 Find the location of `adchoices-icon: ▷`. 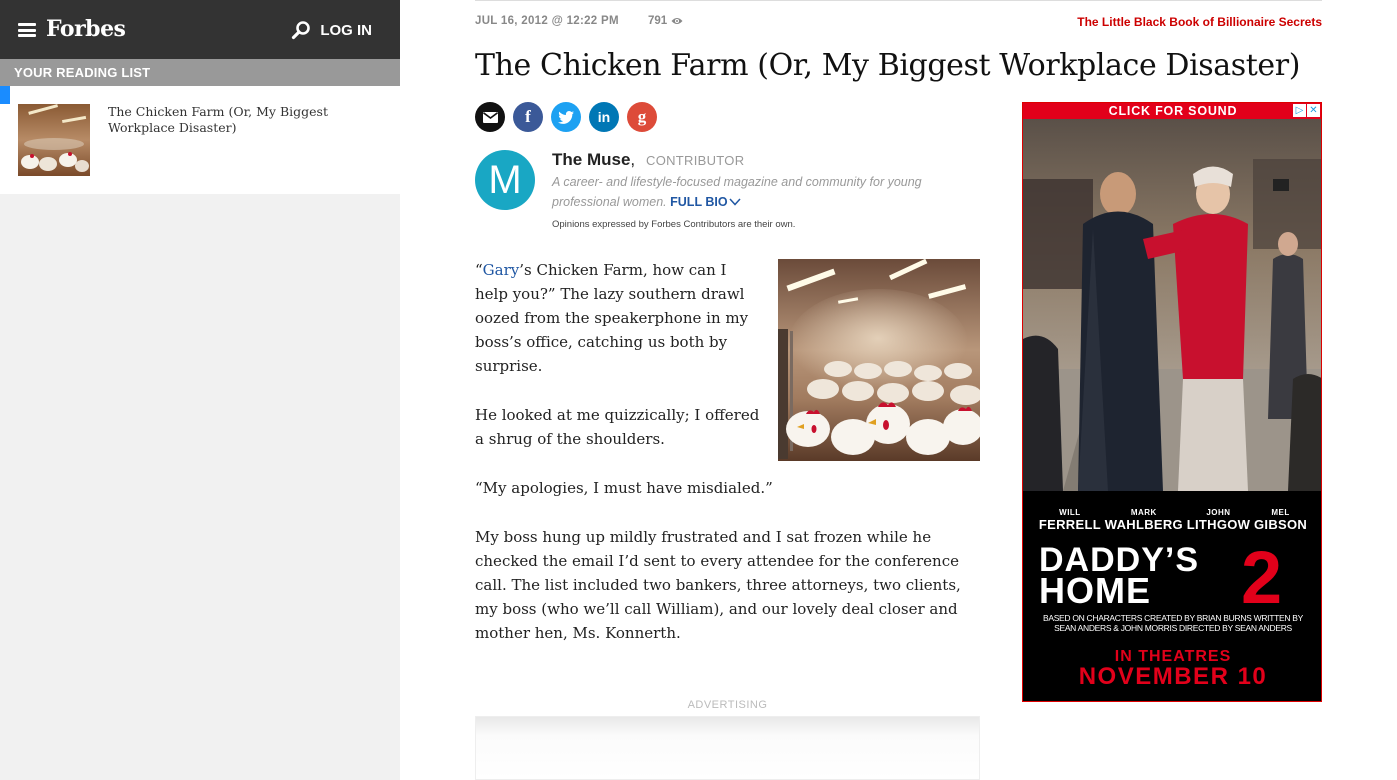

adchoices-icon: ▷ is located at coordinates (1299, 110).